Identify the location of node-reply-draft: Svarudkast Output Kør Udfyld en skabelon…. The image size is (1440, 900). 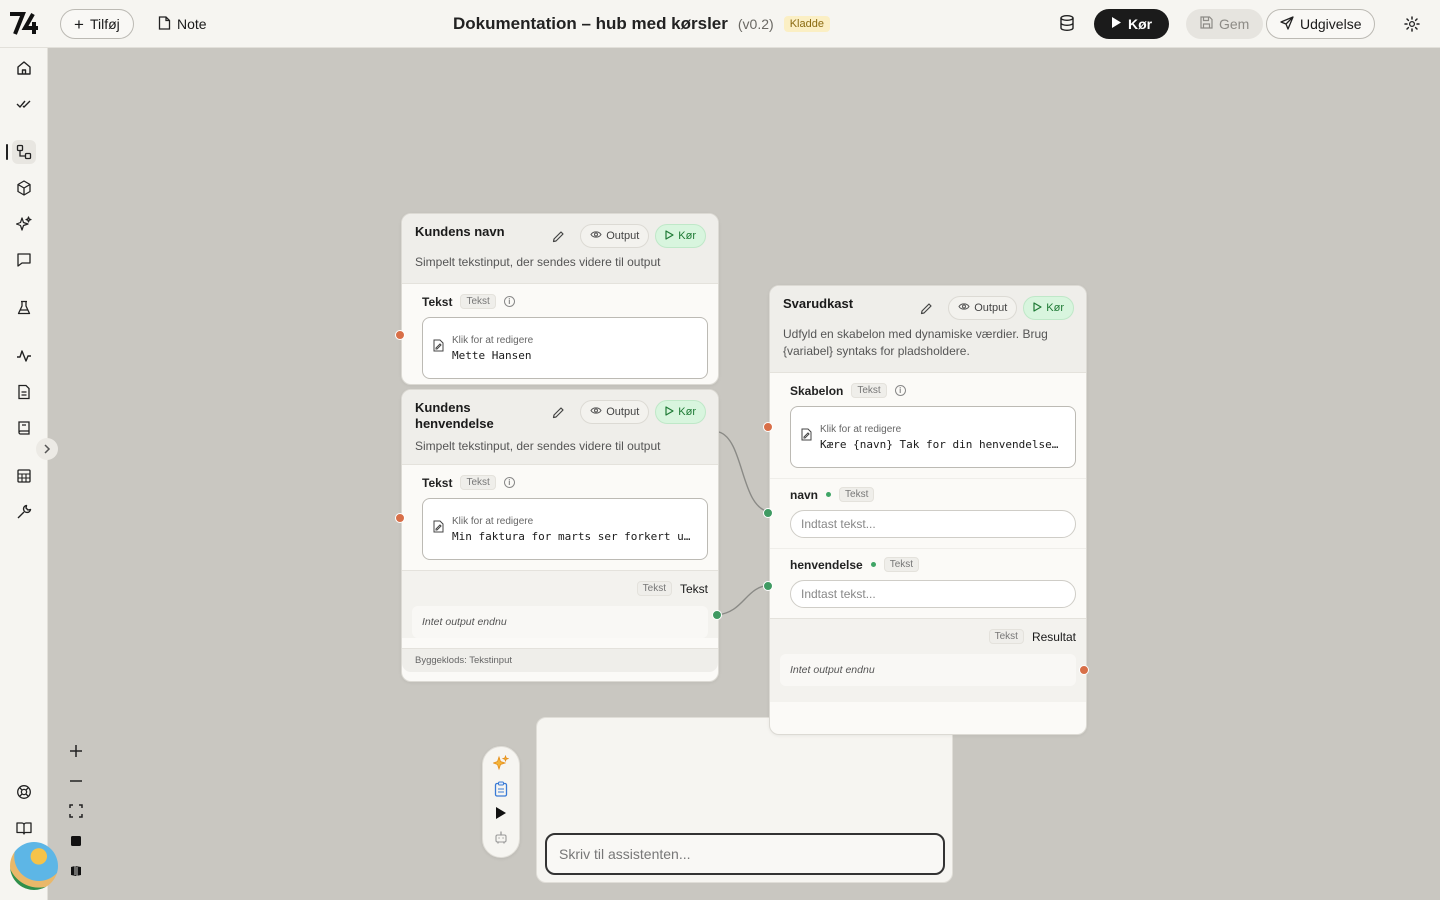
(926, 510).